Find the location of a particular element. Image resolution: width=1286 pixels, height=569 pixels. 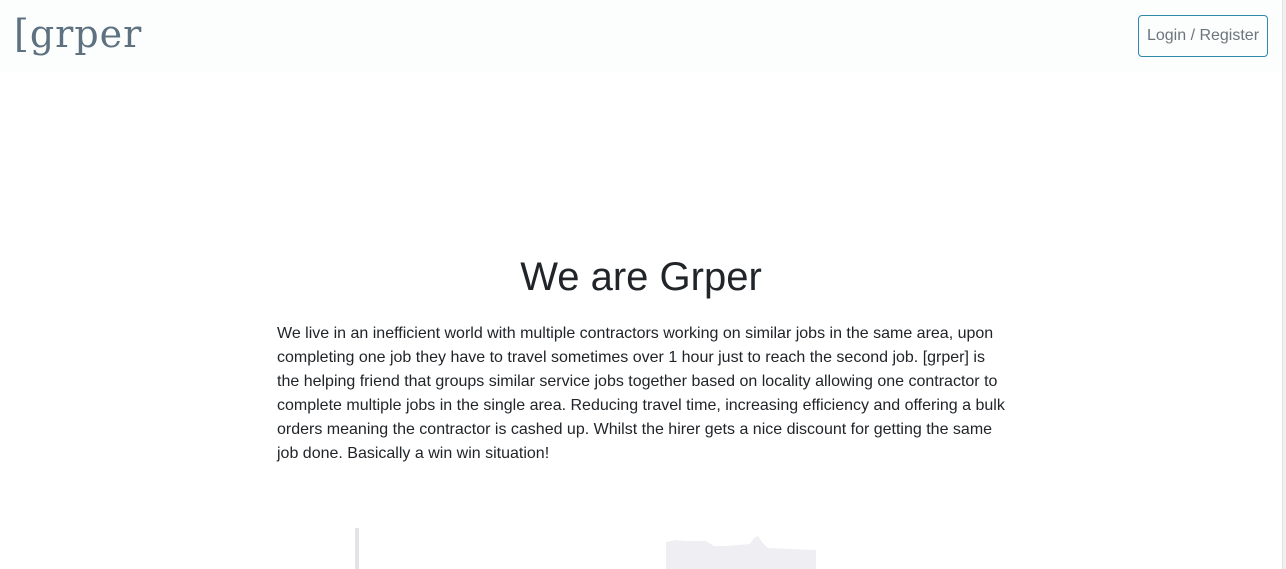

top-navbar: [grper Login / Register is located at coordinates (641, 36).